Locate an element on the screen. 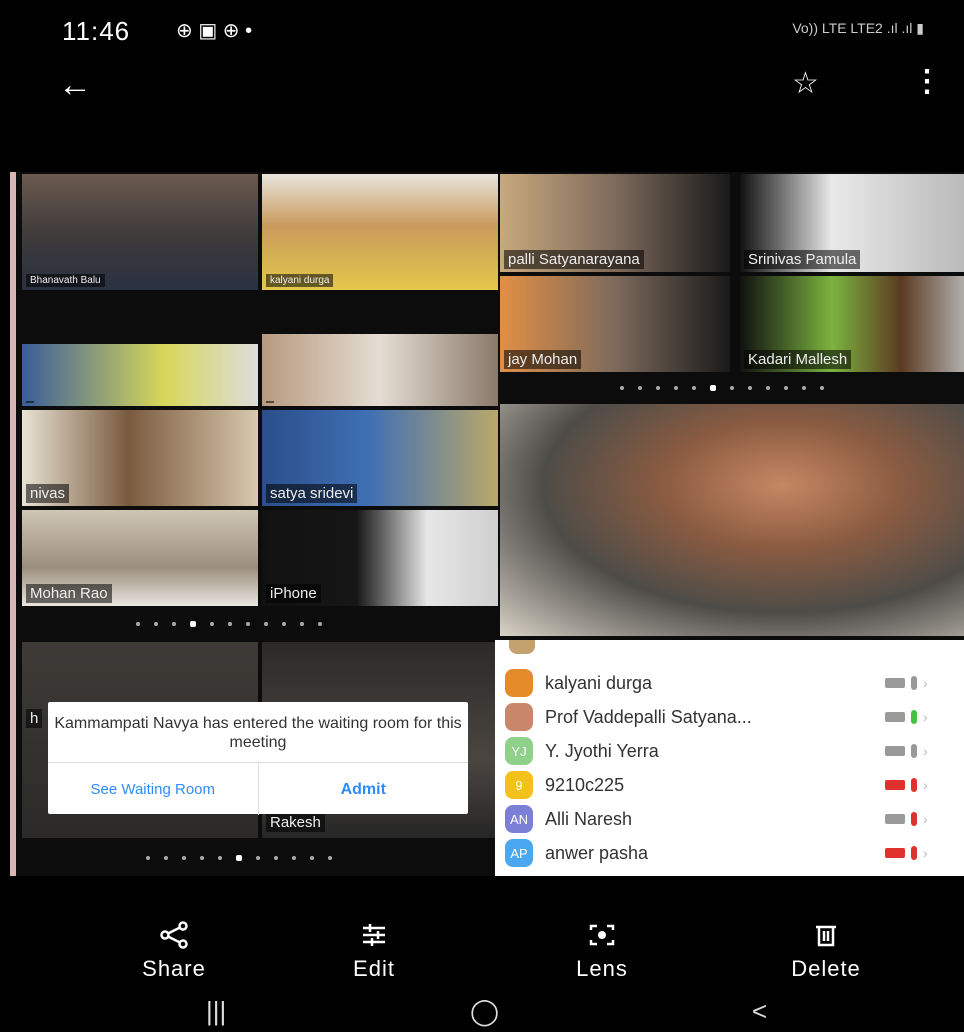  participant-name: jay Mohan is located at coordinates (543, 359).